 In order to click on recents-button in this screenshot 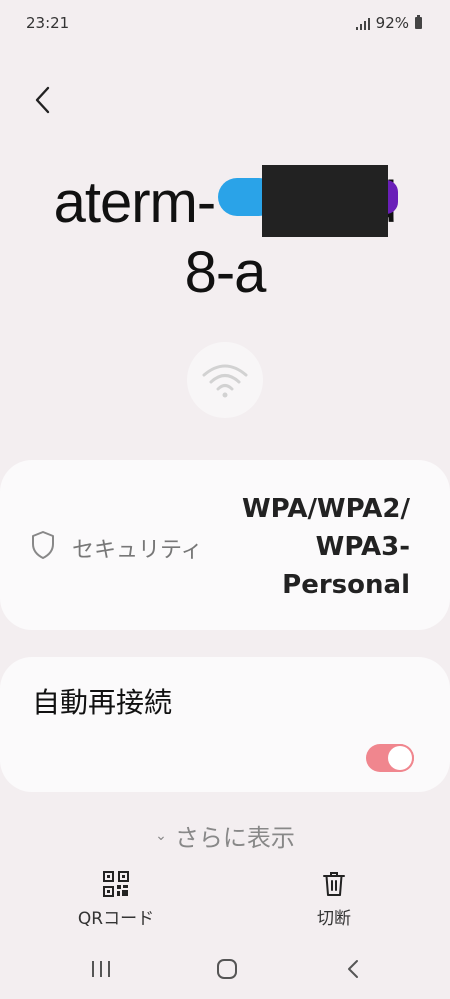, I will do `click(101, 969)`.